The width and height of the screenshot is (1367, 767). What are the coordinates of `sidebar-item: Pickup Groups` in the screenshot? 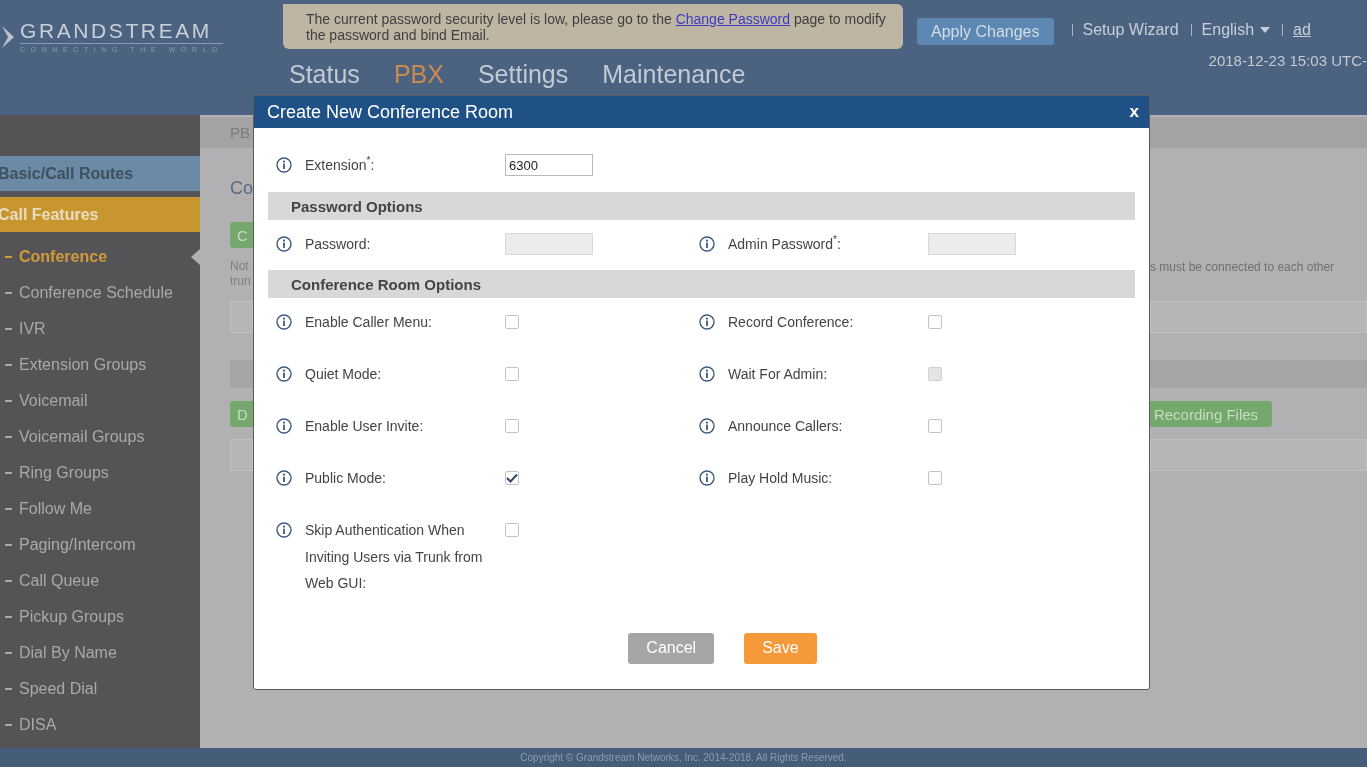 It's located at (100, 617).